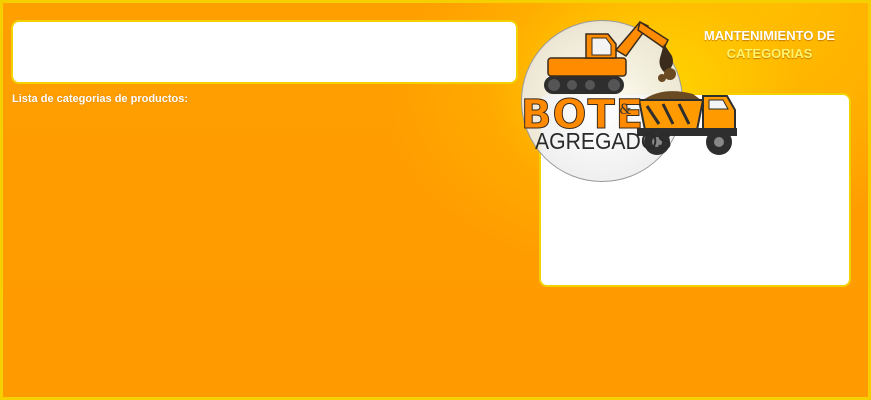  Describe the element at coordinates (603, 141) in the screenshot. I see `logo-word-agregados: AGREGADOS` at that location.